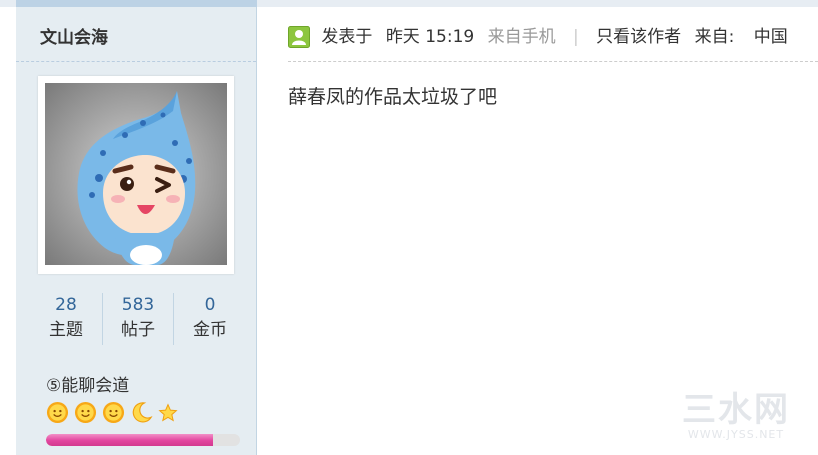 Image resolution: width=818 pixels, height=455 pixels. Describe the element at coordinates (138, 330) in the screenshot. I see `stat-posts-label: 帖子` at that location.